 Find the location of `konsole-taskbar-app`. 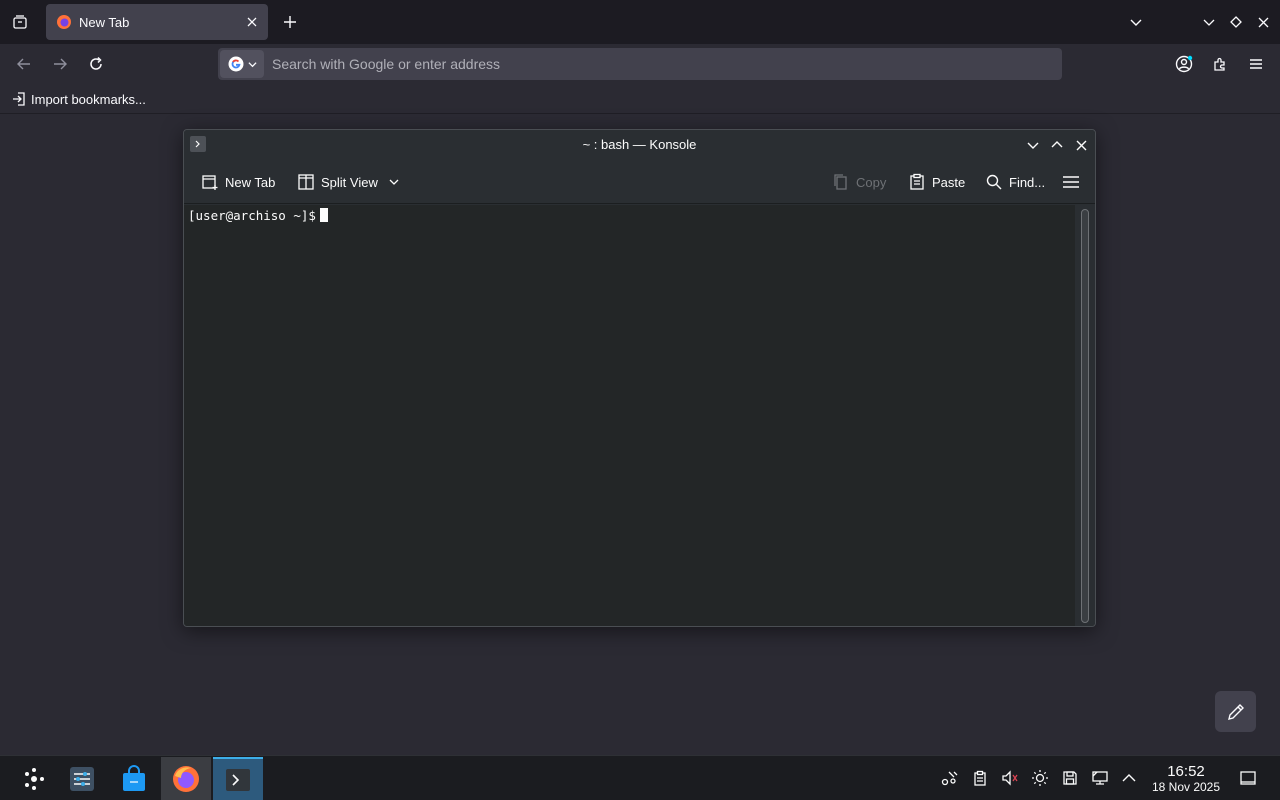

konsole-taskbar-app is located at coordinates (238, 778).